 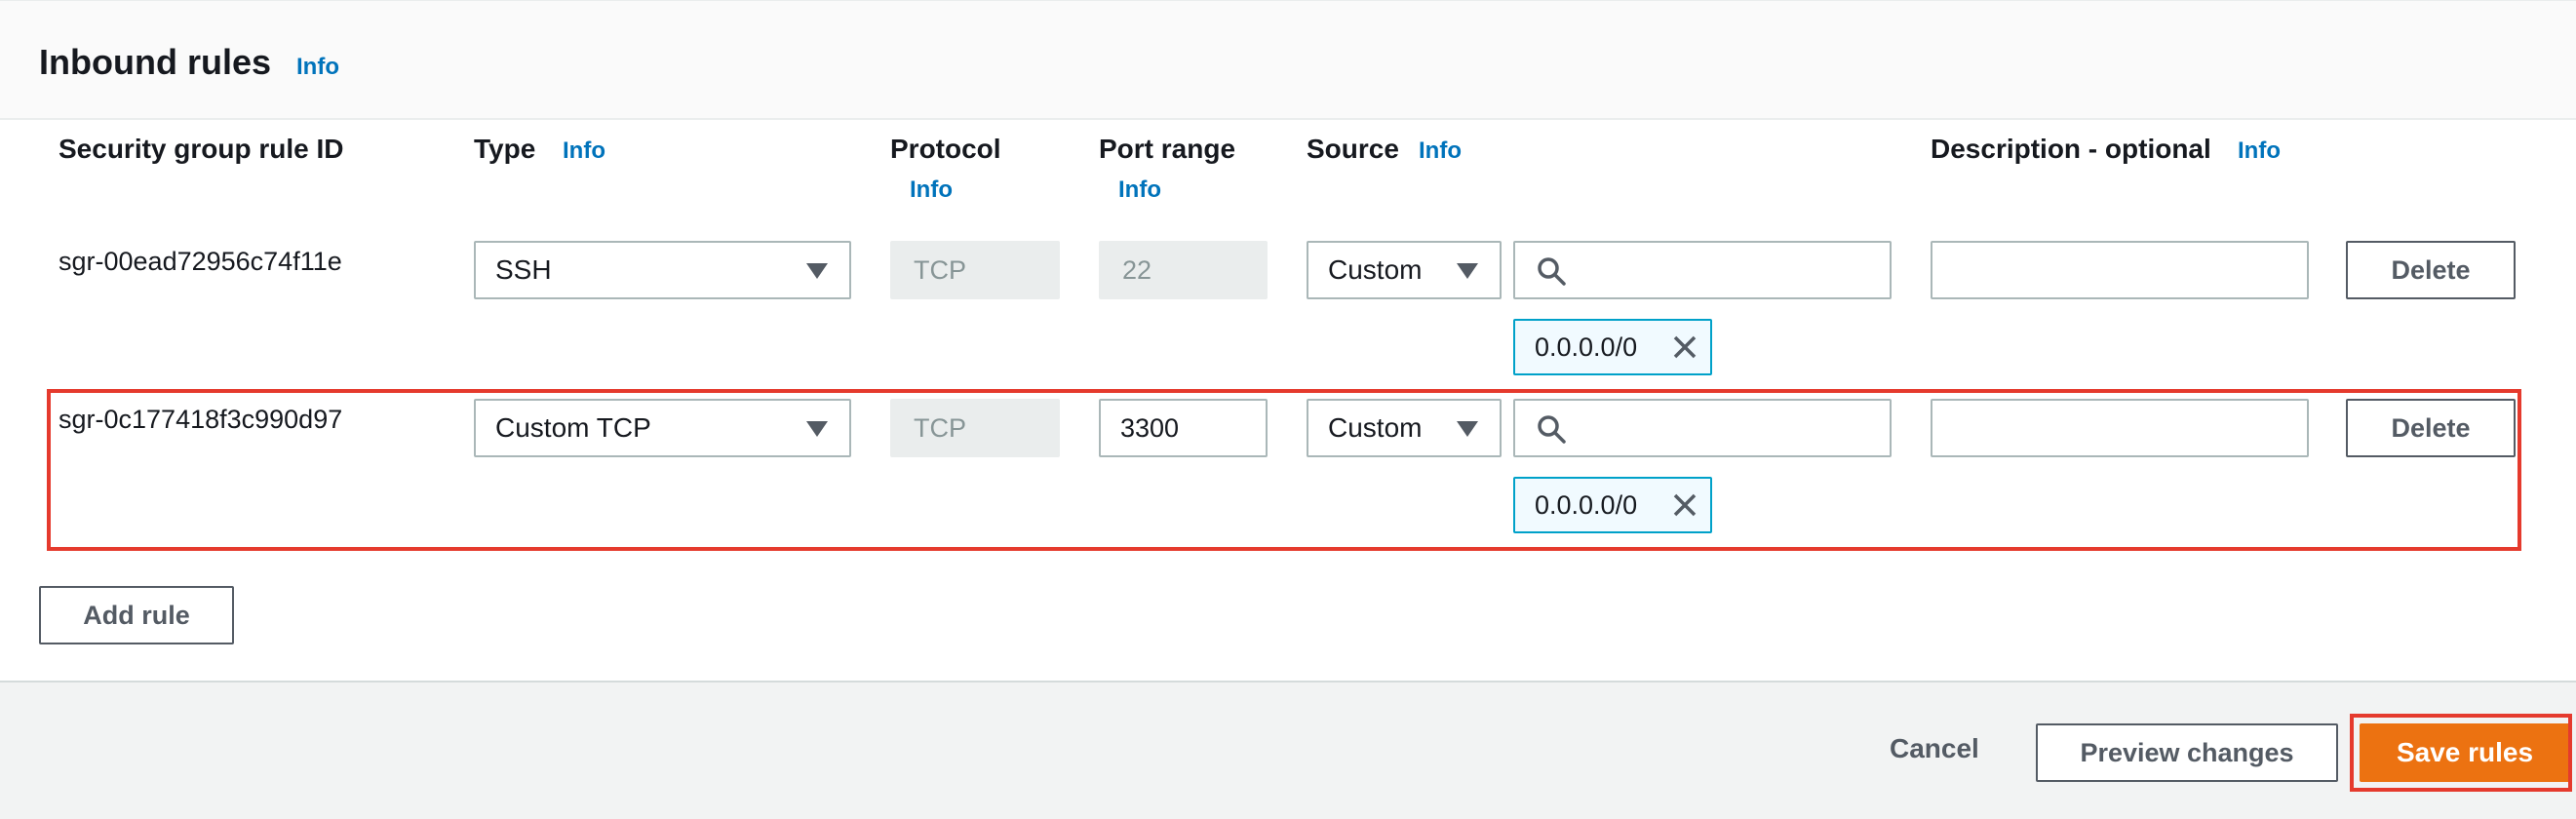 I want to click on column-header-type: Type, so click(x=505, y=149).